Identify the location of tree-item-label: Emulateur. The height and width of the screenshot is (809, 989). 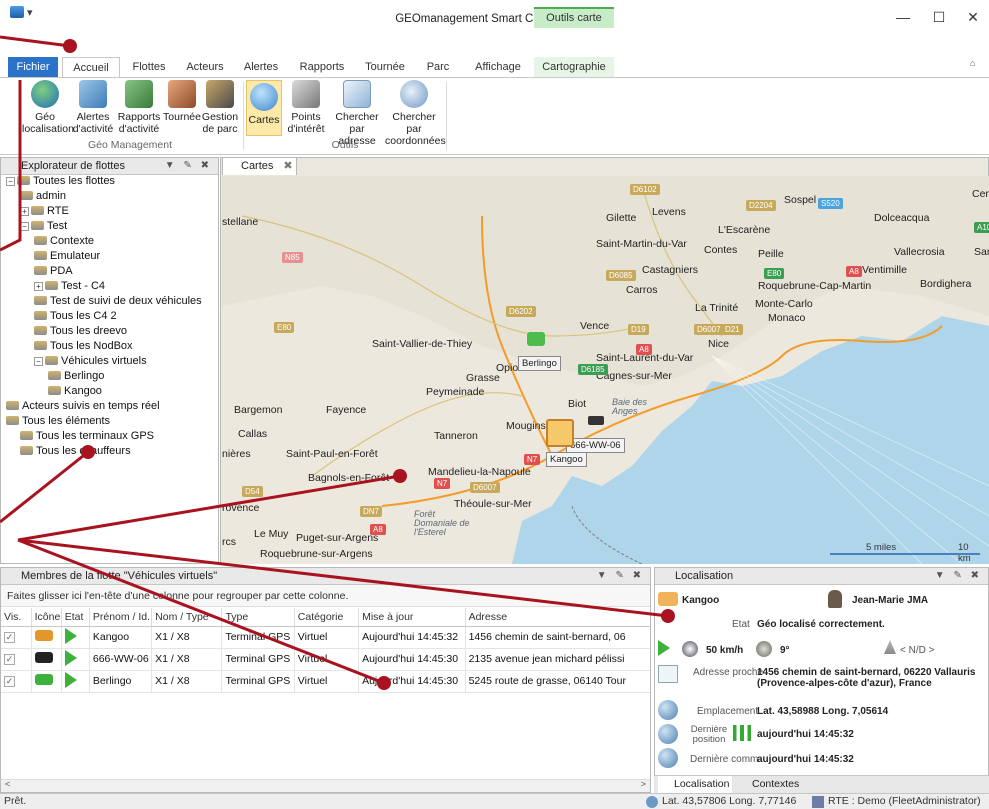
(75, 256).